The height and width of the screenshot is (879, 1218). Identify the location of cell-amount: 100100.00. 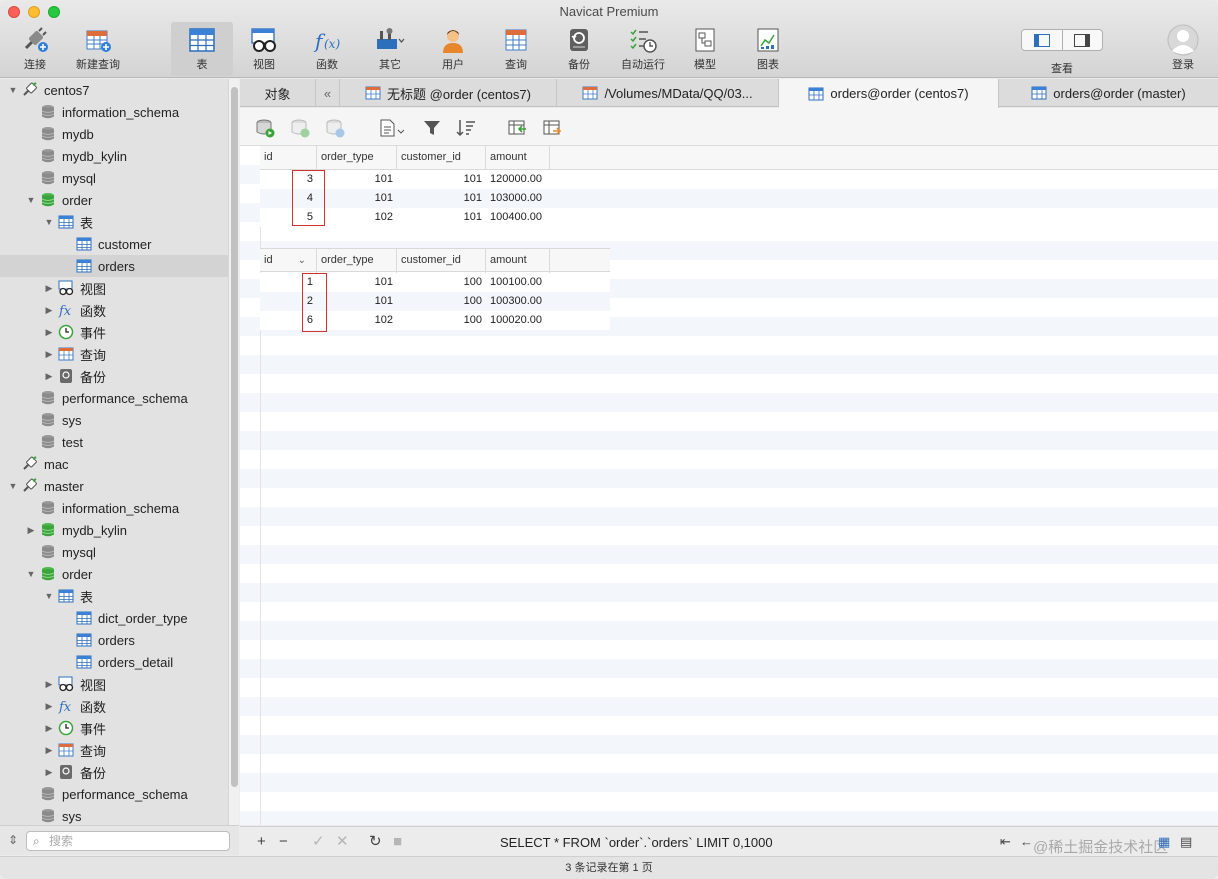
(518, 282).